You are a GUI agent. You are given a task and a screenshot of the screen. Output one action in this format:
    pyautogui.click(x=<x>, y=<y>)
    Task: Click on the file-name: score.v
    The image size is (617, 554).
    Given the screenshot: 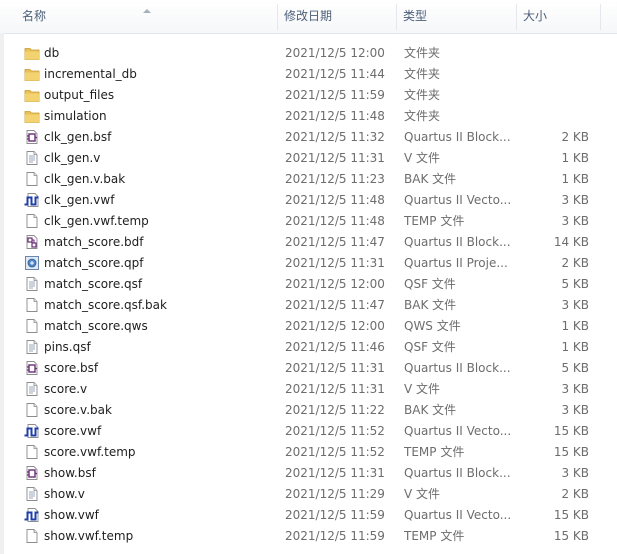 What is the action you would take?
    pyautogui.click(x=66, y=389)
    